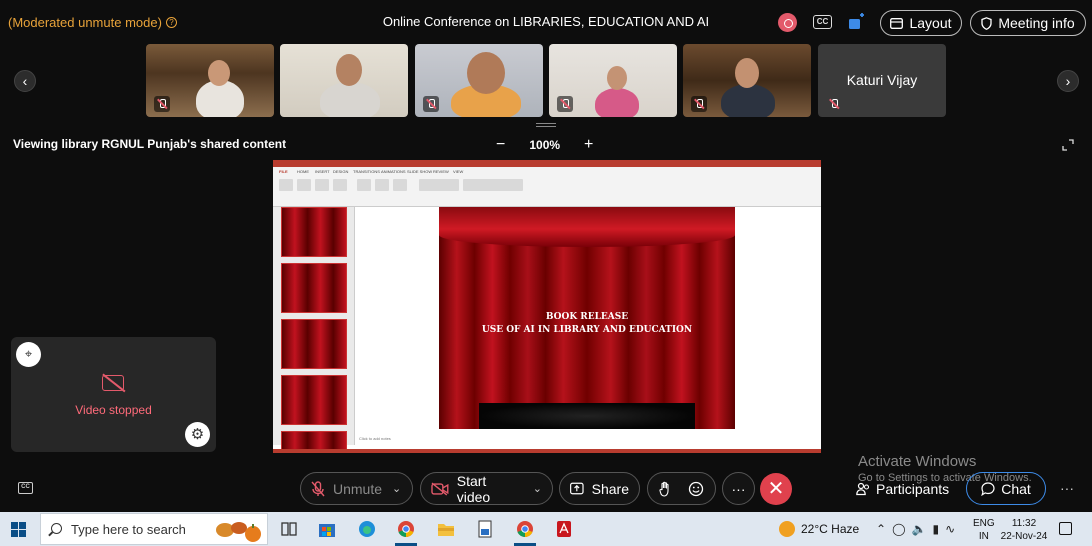  I want to click on weather-widget: 22°C Haze, so click(819, 529).